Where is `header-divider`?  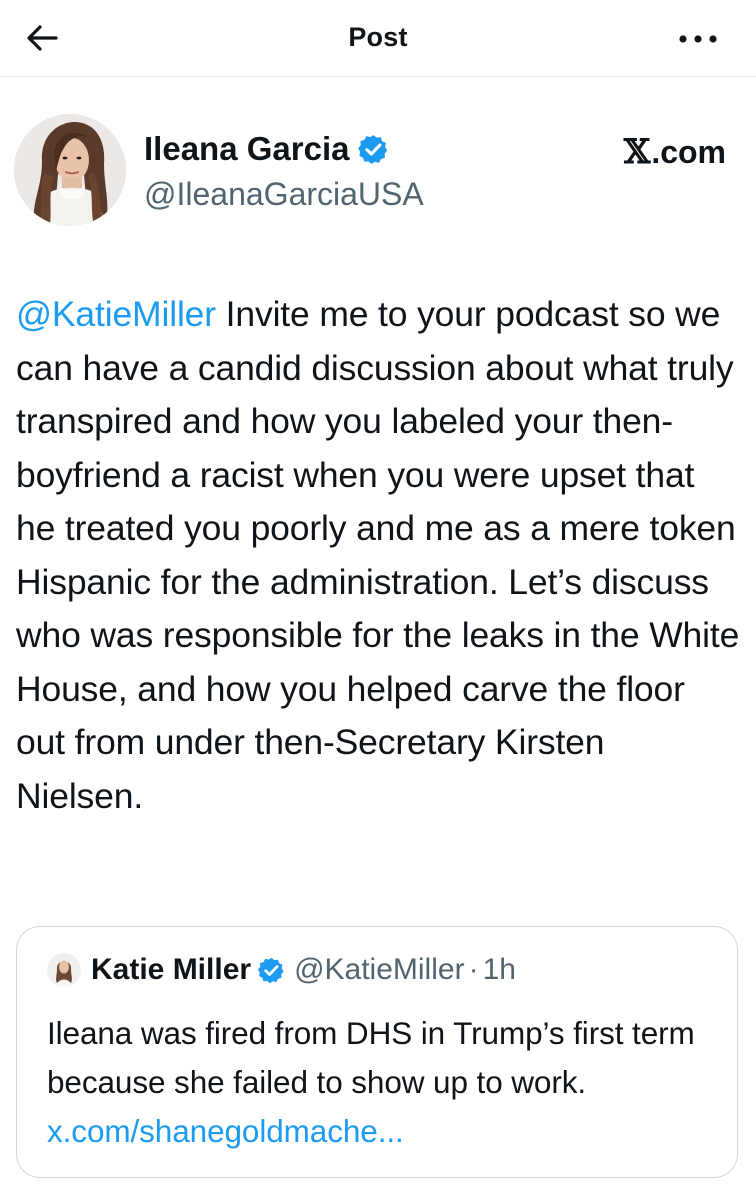 header-divider is located at coordinates (378, 76).